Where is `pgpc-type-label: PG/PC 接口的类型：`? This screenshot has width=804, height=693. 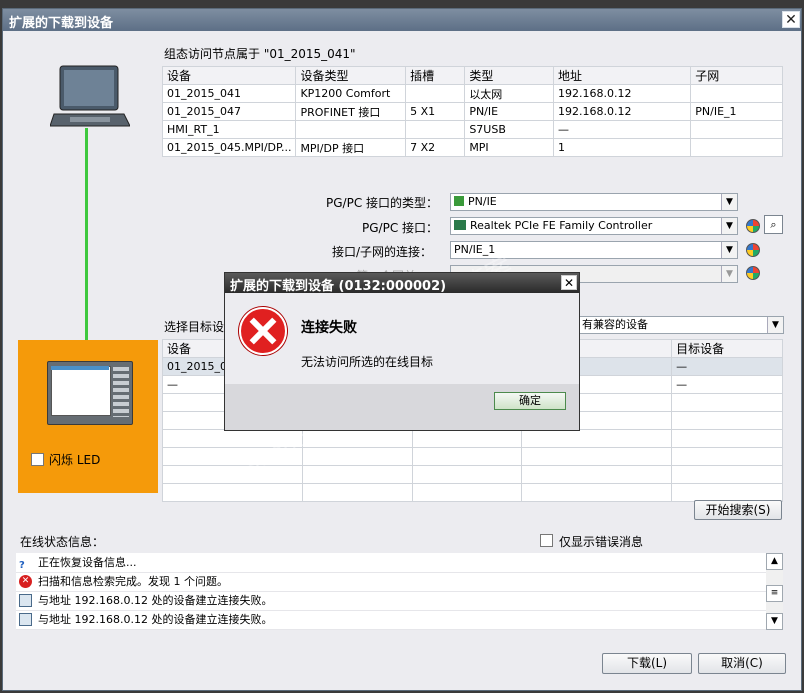
pgpc-type-label: PG/PC 接口的类型： is located at coordinates (382, 203).